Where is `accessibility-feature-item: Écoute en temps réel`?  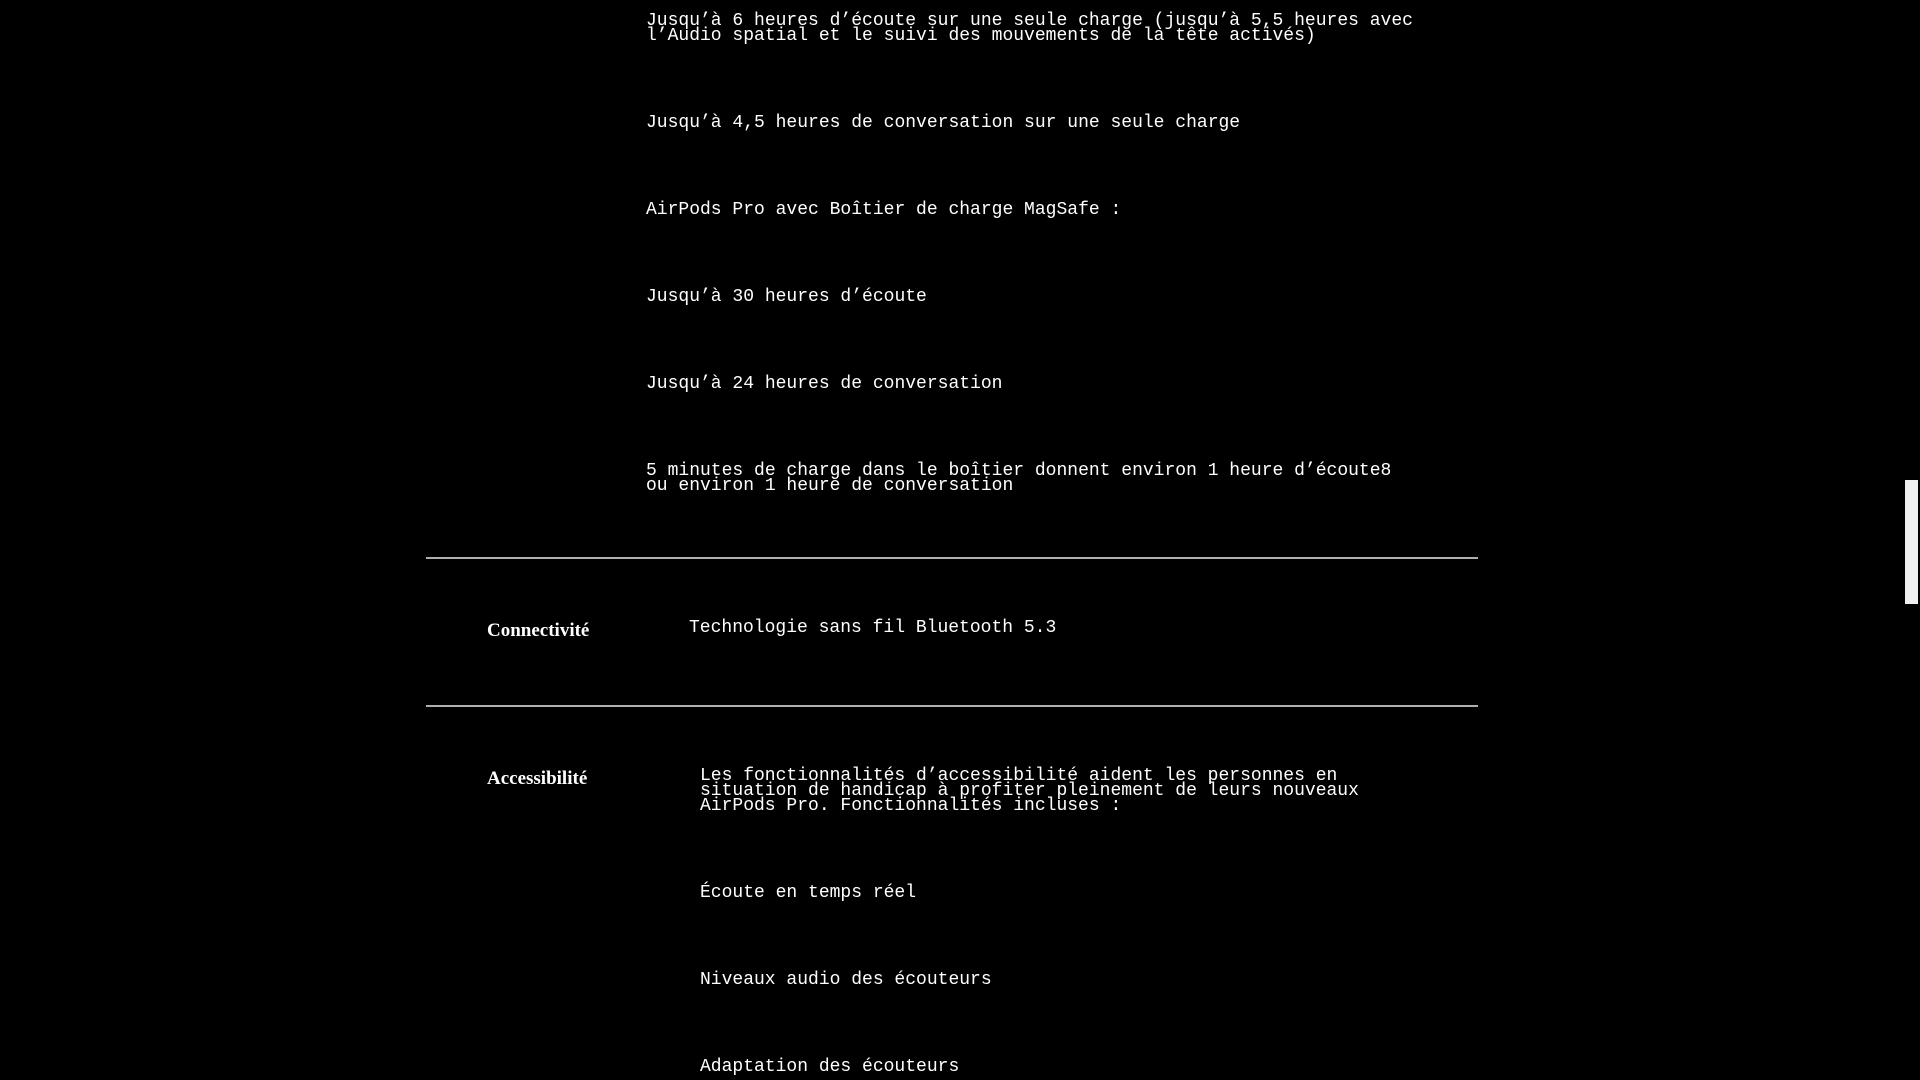
accessibility-feature-item: Écoute en temps réel is located at coordinates (808, 893).